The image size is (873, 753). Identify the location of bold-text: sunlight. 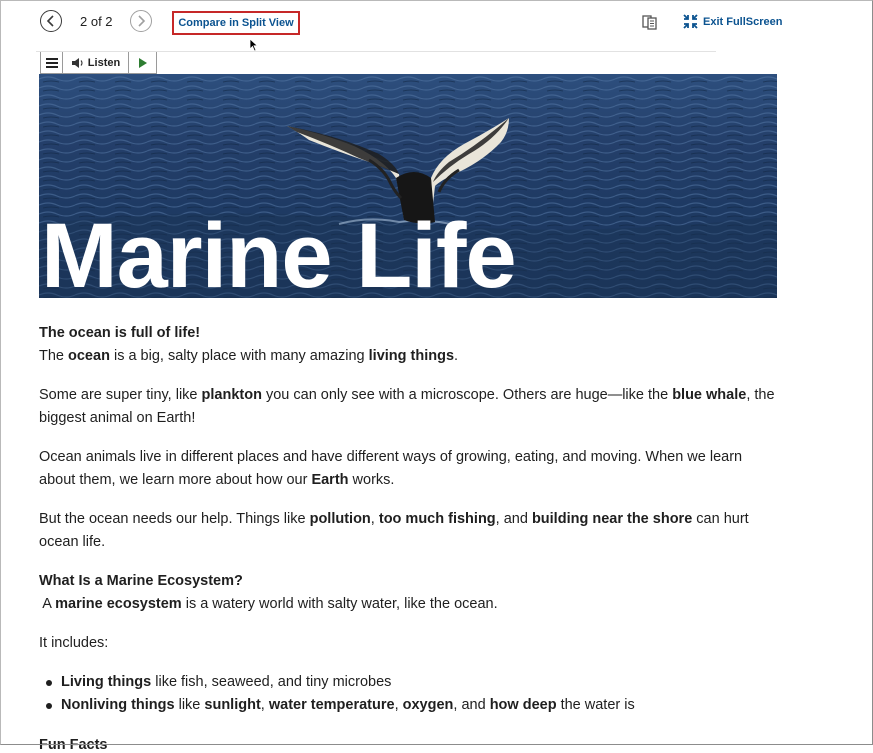
(232, 705).